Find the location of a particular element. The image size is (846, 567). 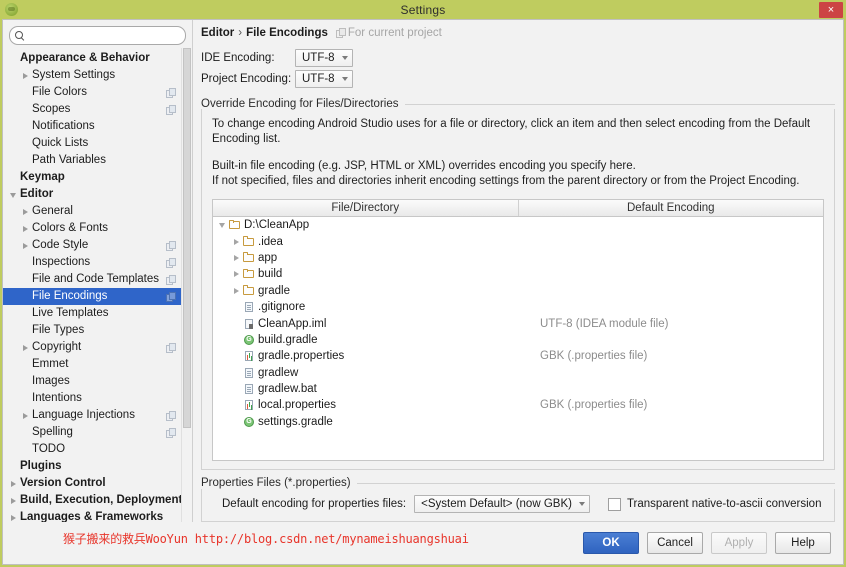

table-cell-file-directory: D:\CleanApp is located at coordinates (360, 225).